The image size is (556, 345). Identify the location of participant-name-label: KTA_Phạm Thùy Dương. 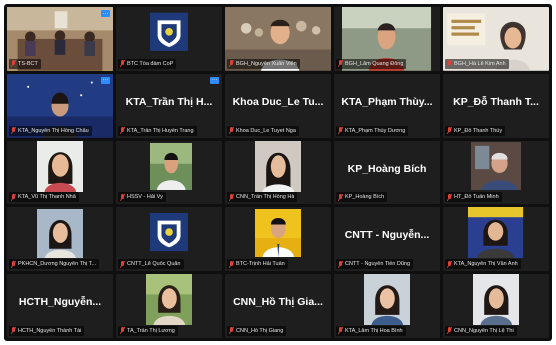
(372, 130).